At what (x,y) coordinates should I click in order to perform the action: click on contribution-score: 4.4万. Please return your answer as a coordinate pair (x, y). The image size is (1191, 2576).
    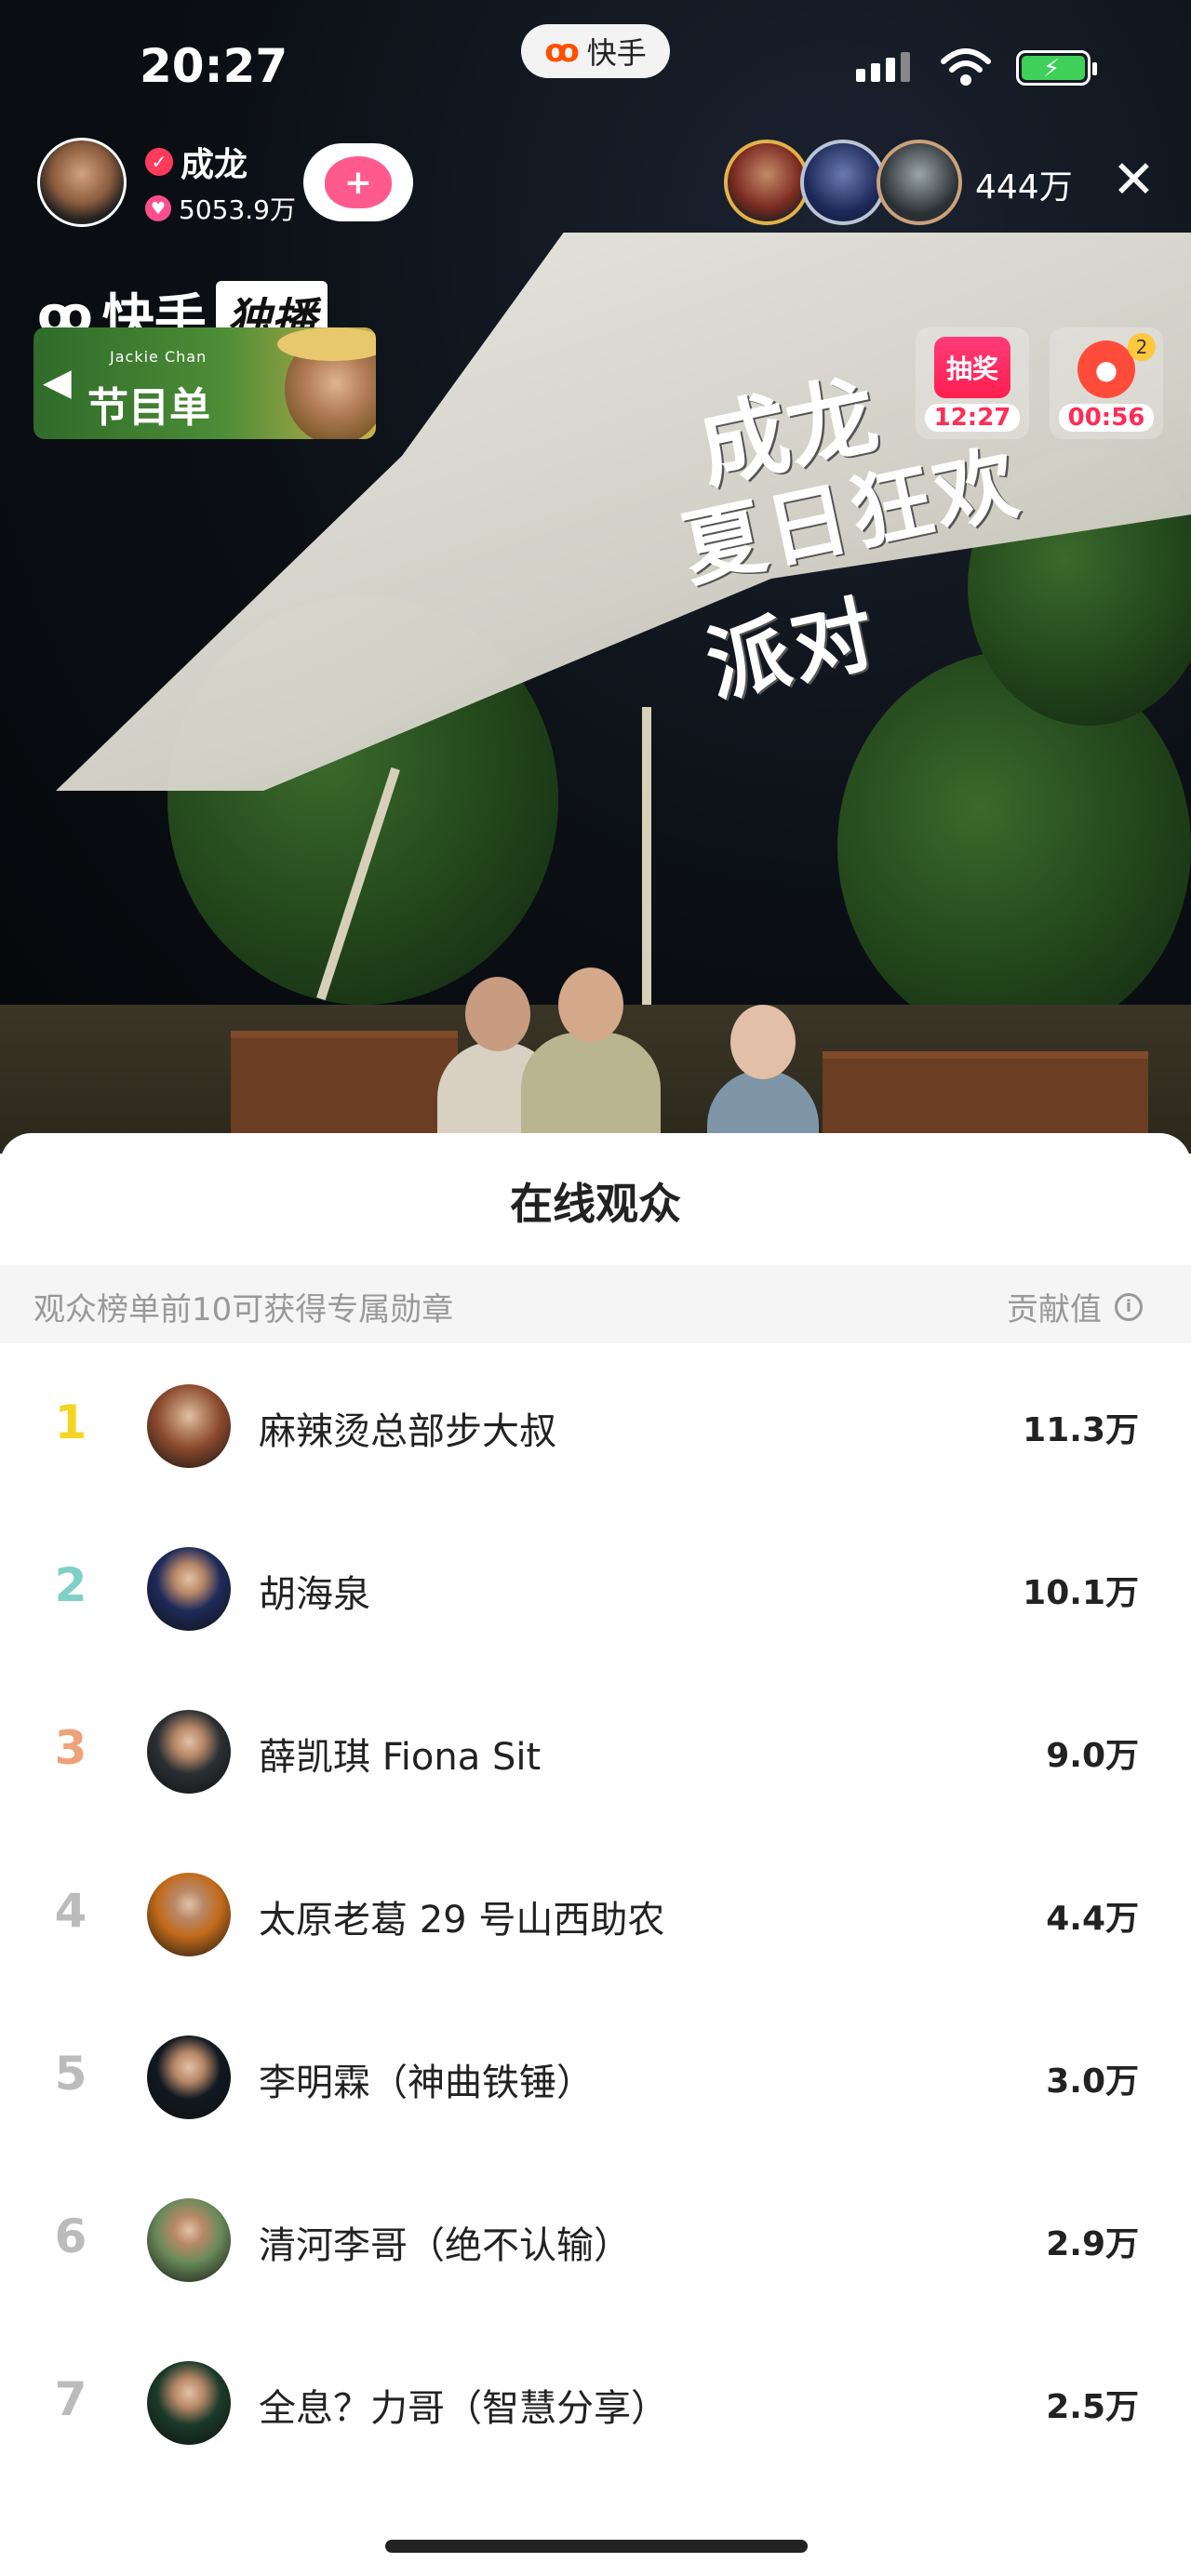
    Looking at the image, I should click on (1092, 1919).